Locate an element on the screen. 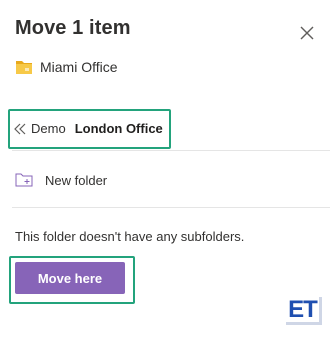 This screenshot has height=338, width=333. dialog-title: Move 1 item is located at coordinates (73, 28).